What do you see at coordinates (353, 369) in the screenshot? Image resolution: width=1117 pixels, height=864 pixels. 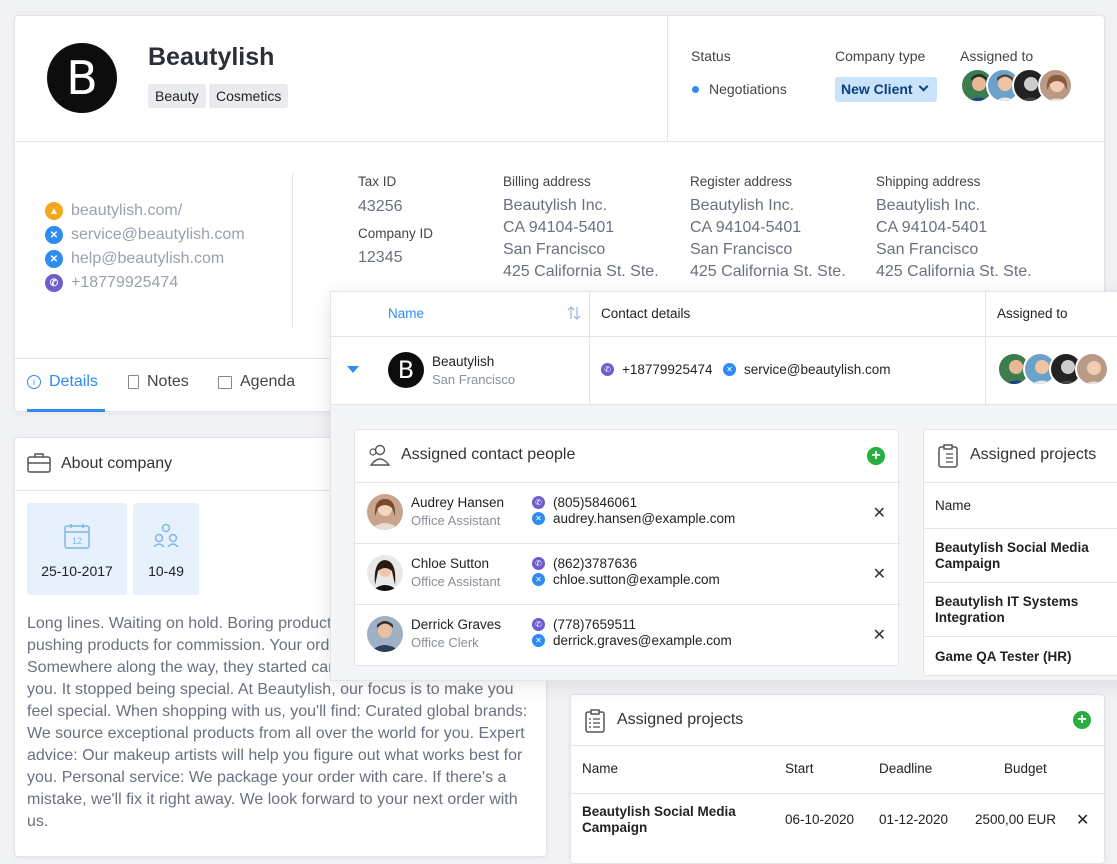 I see `caret-down-icon` at bounding box center [353, 369].